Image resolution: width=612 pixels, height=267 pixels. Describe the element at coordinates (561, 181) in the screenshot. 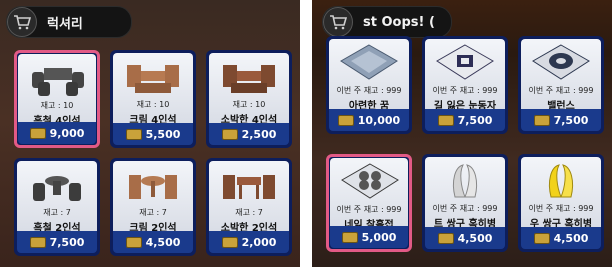

I see `gold-horn-vase-image` at that location.